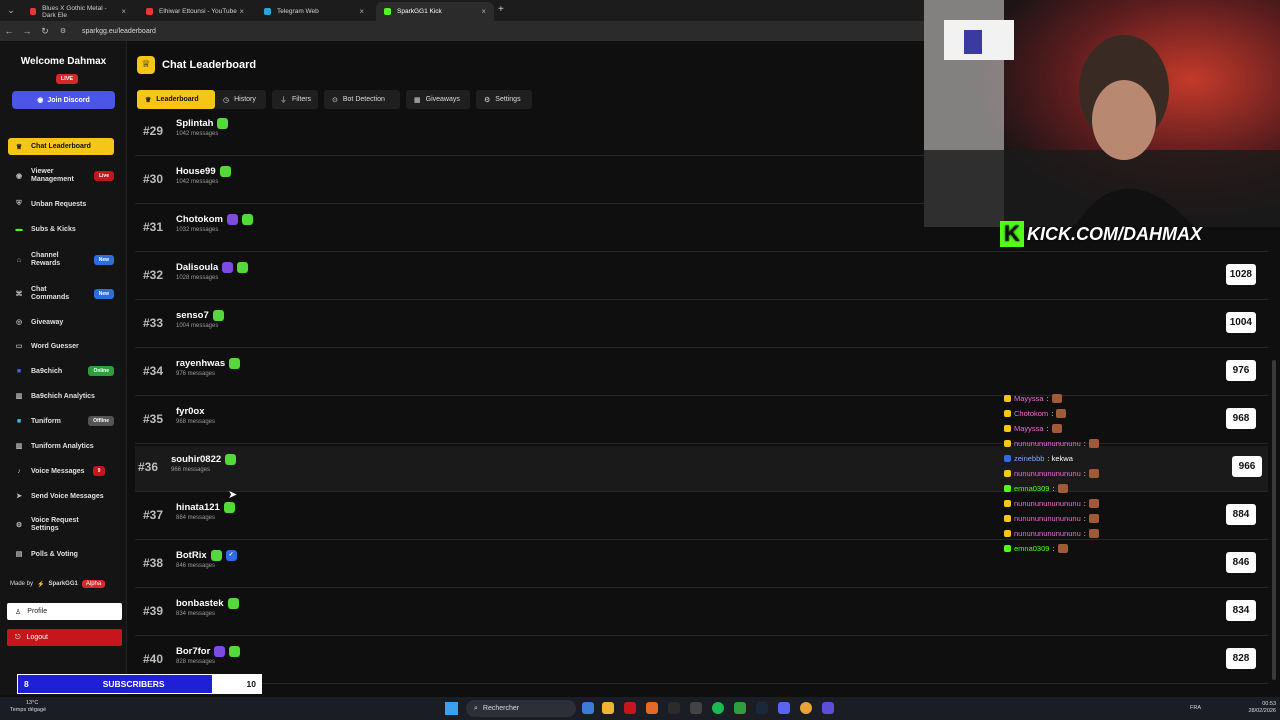  What do you see at coordinates (387, 11) in the screenshot?
I see `kick-icon` at bounding box center [387, 11].